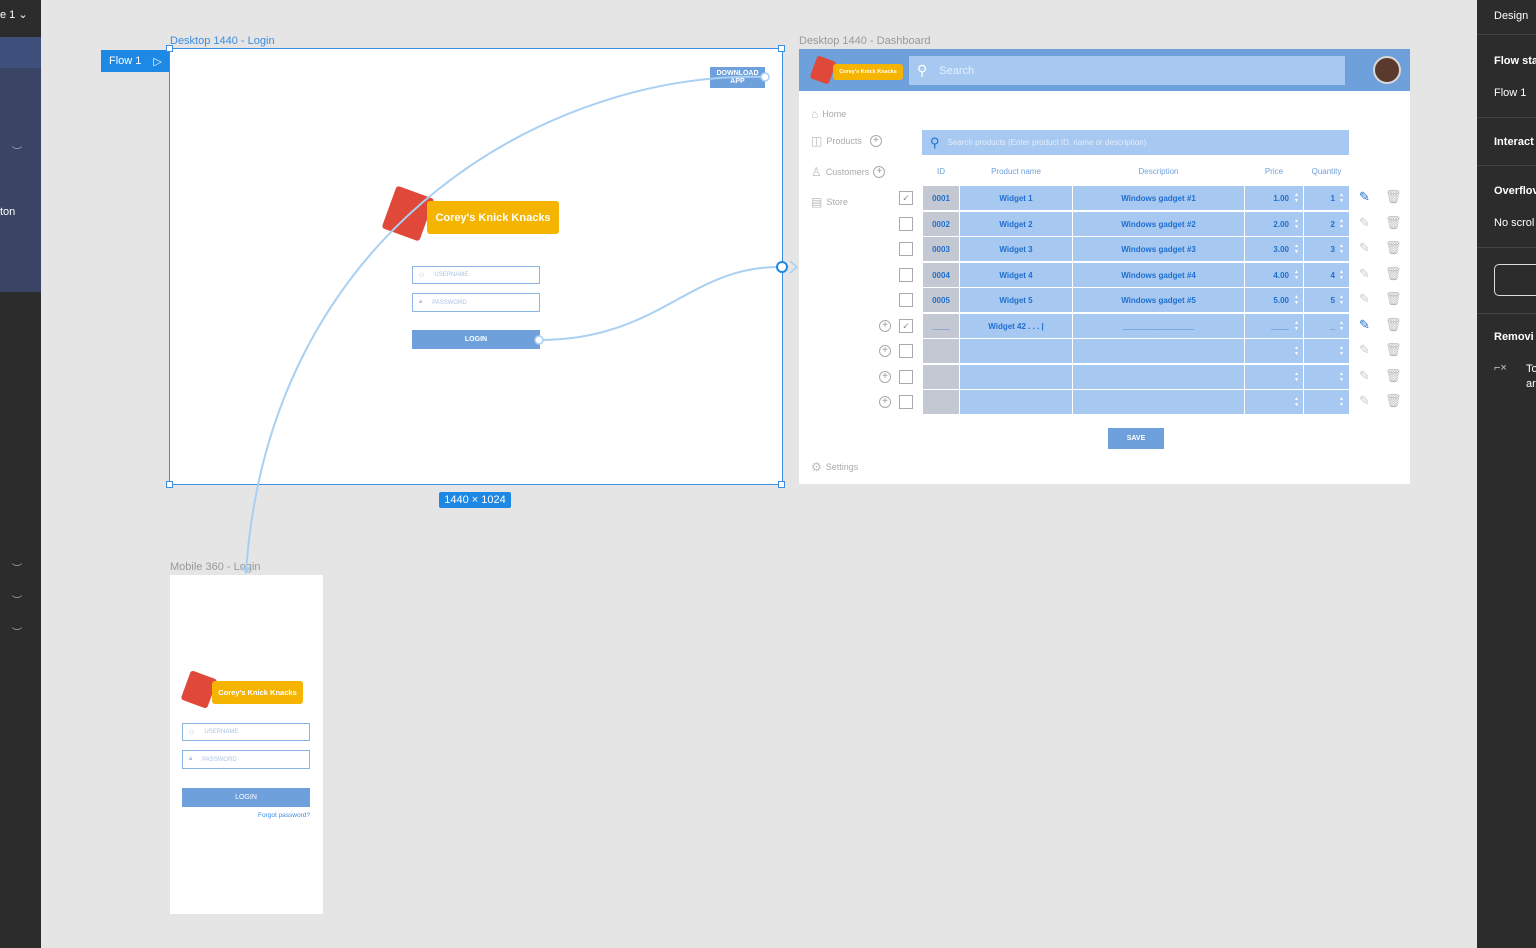 Image resolution: width=1536 pixels, height=948 pixels. I want to click on cell-id: 0001, so click(941, 198).